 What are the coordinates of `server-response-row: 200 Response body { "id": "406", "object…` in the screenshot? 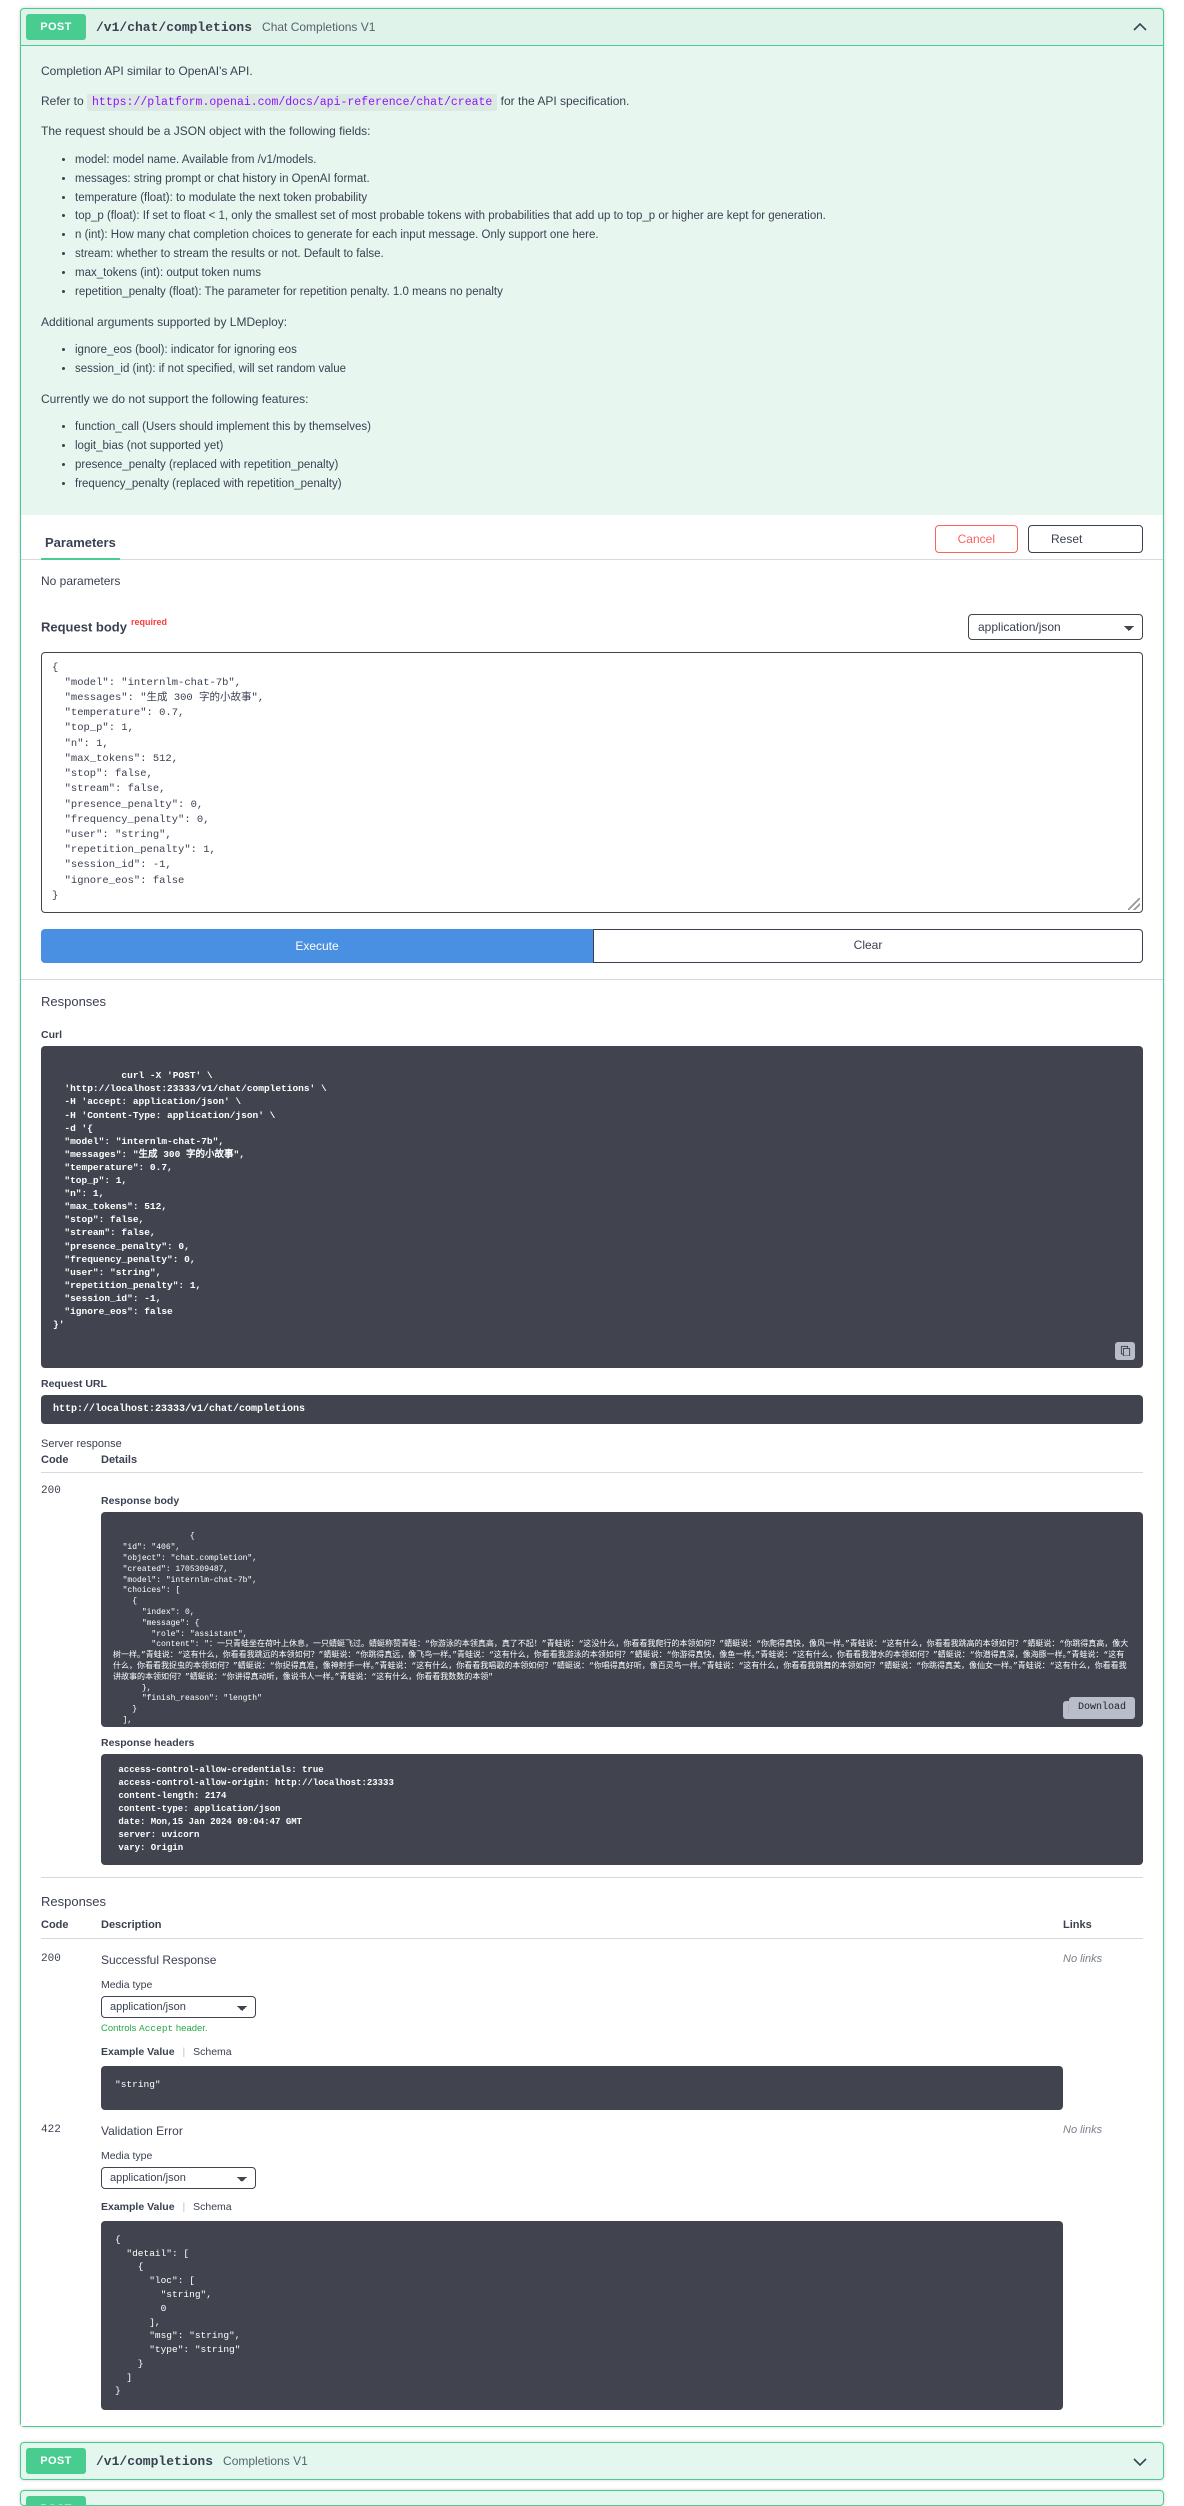 It's located at (592, 1669).